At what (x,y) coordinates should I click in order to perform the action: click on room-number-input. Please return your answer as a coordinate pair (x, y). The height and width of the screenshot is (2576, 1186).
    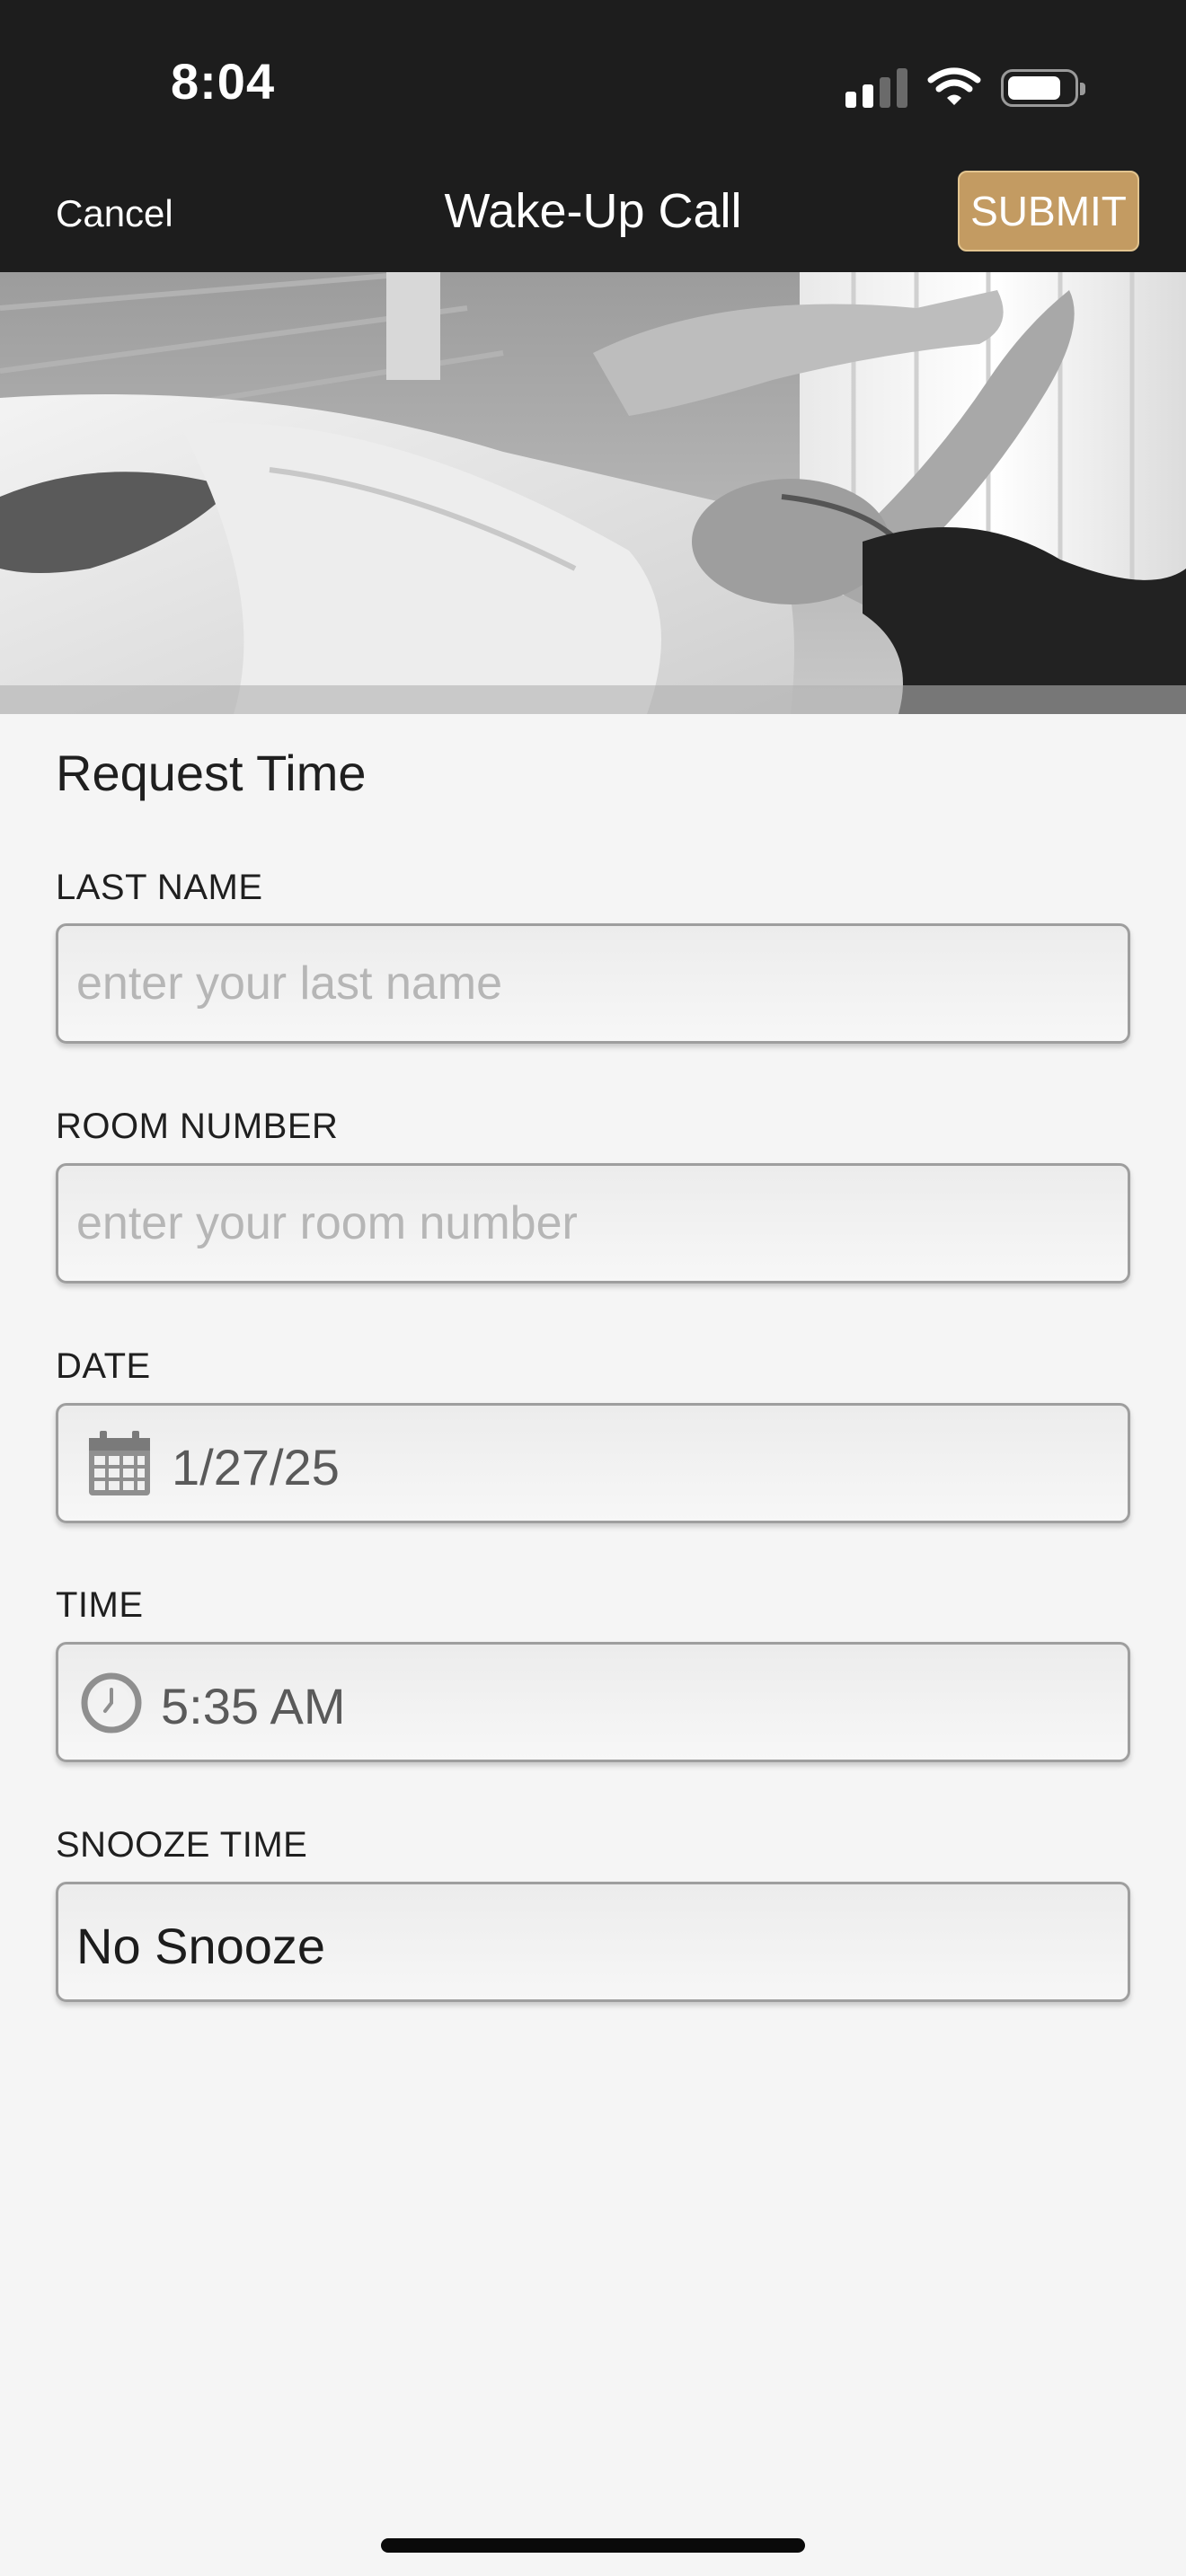
    Looking at the image, I should click on (593, 1223).